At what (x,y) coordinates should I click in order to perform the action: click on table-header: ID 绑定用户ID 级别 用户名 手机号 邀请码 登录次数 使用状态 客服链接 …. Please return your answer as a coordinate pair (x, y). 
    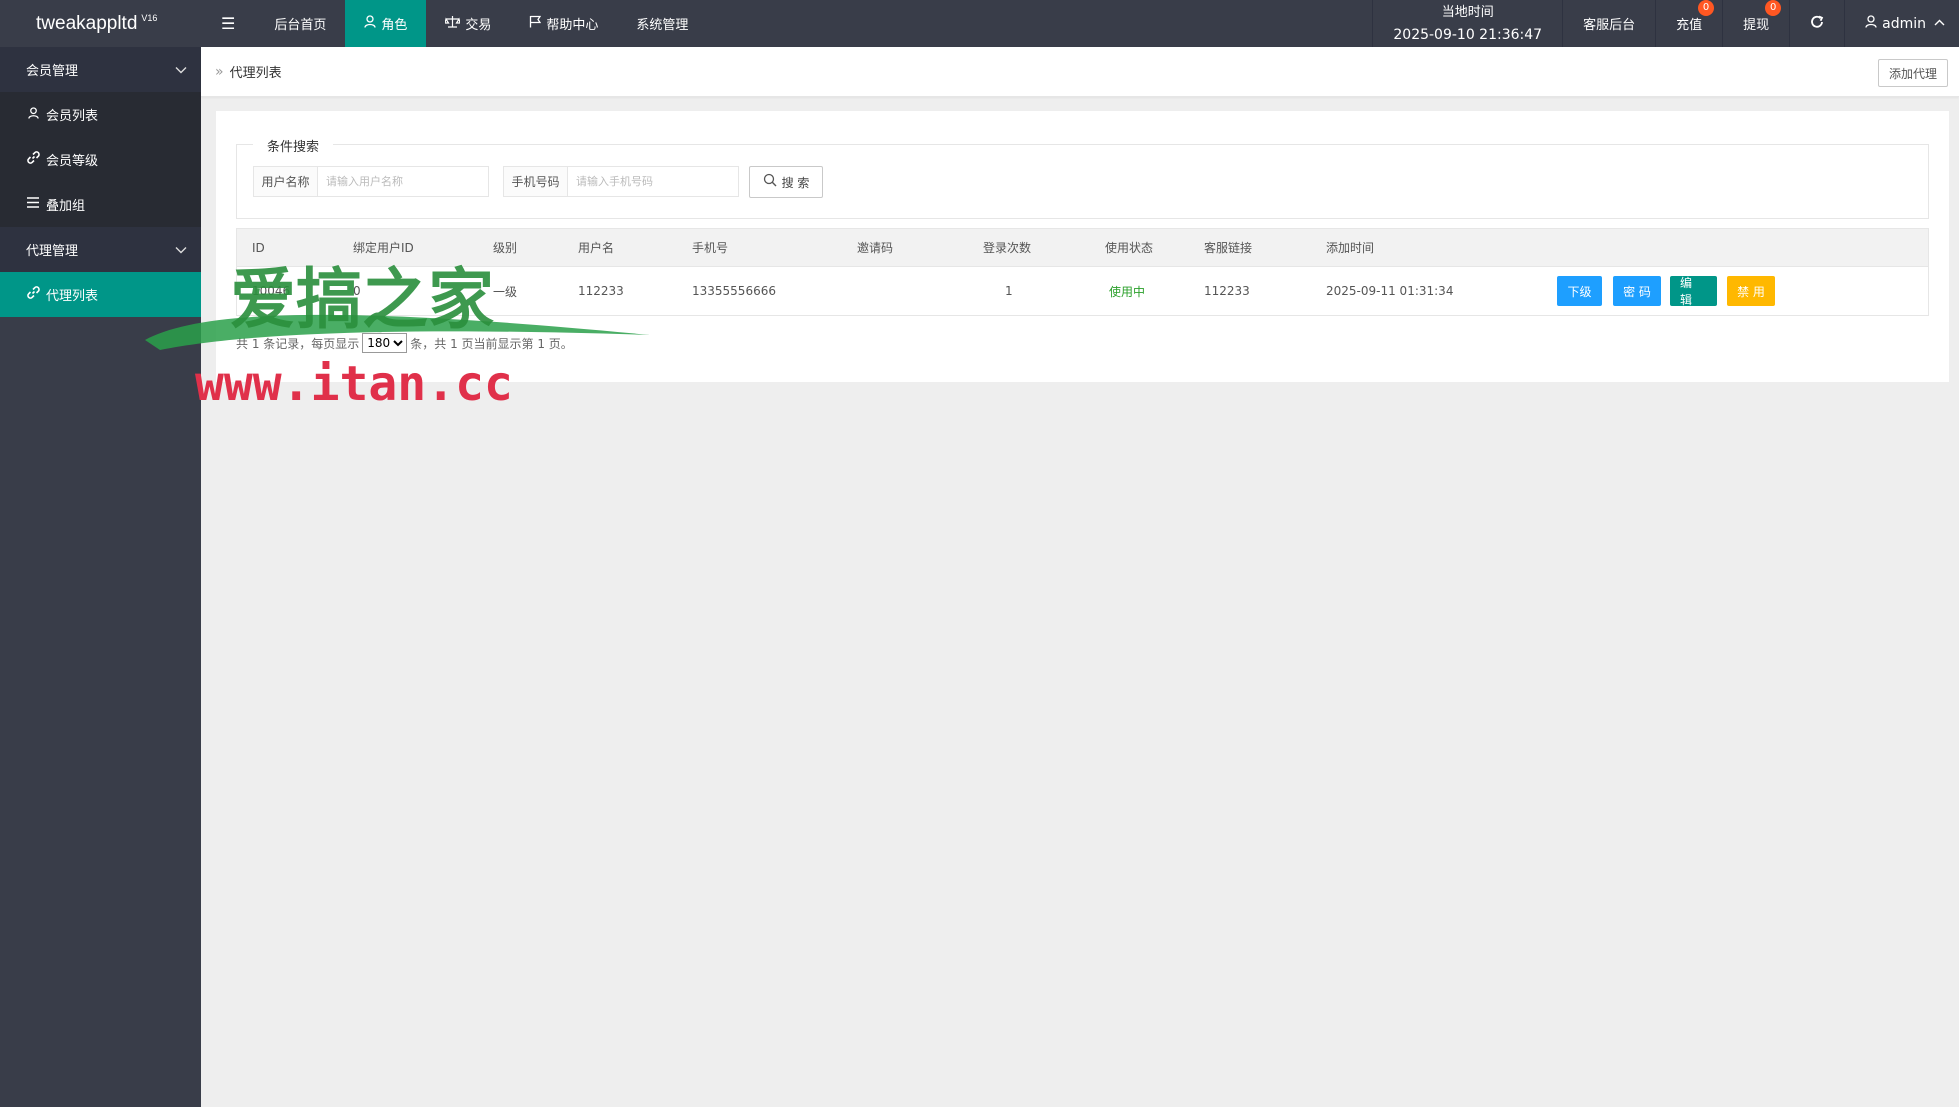
    Looking at the image, I should click on (1082, 248).